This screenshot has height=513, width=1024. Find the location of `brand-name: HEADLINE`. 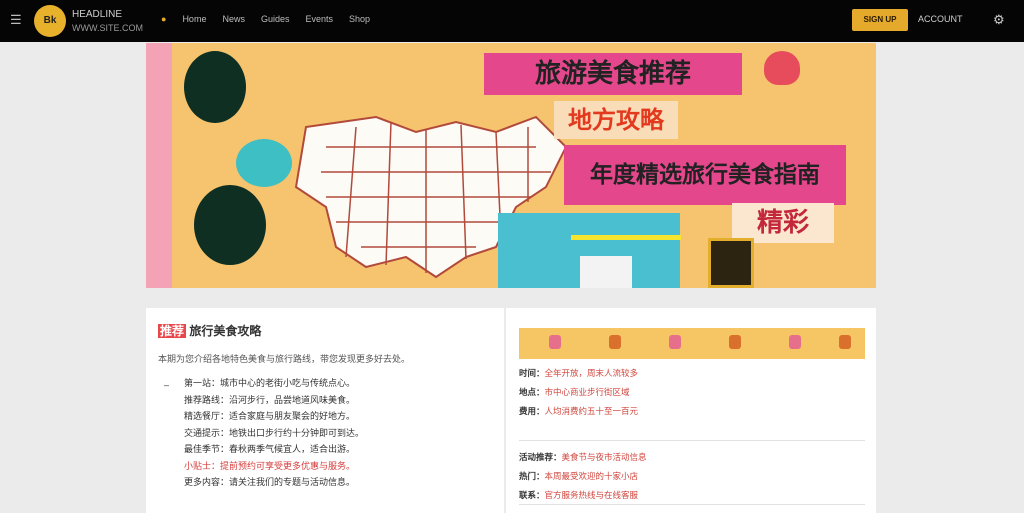

brand-name: HEADLINE is located at coordinates (97, 14).